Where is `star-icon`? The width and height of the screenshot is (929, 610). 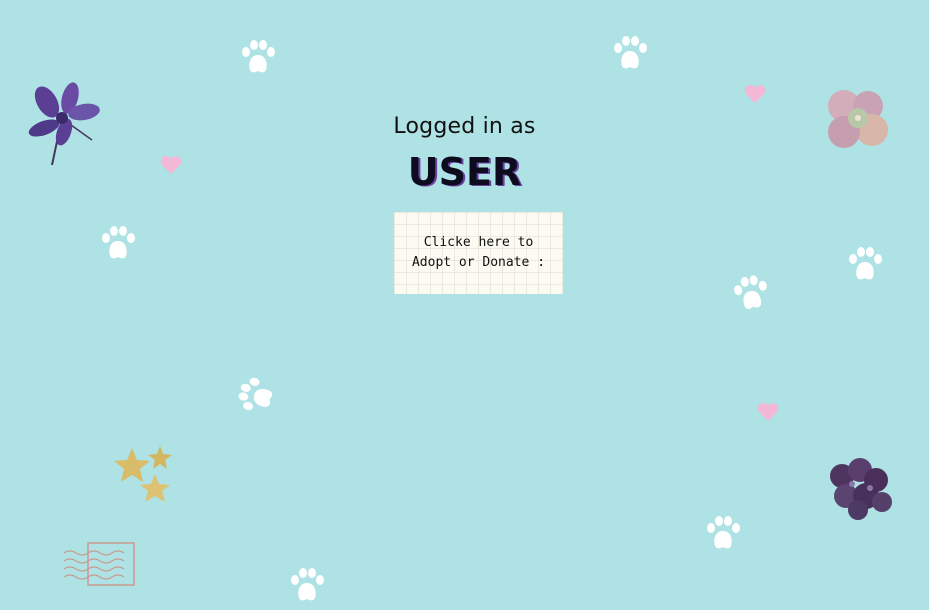
star-icon is located at coordinates (143, 474).